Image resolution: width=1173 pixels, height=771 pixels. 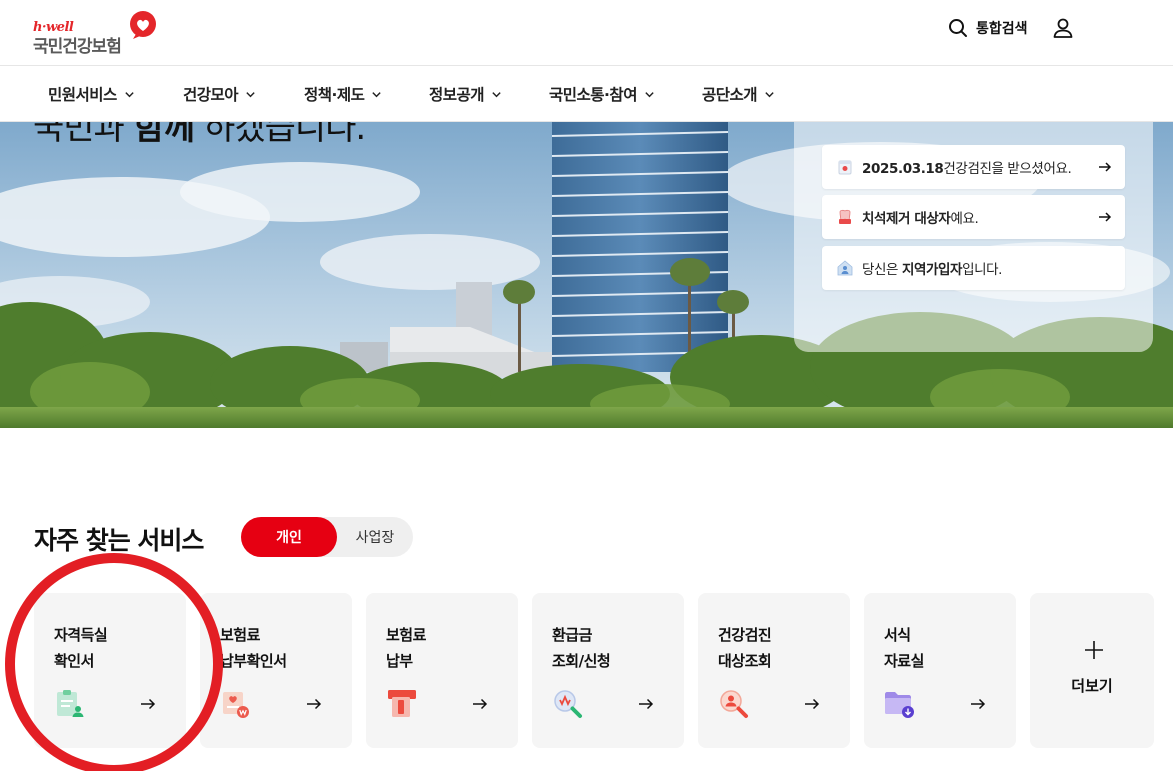 I want to click on service-card-line2: 확인서, so click(x=74, y=661).